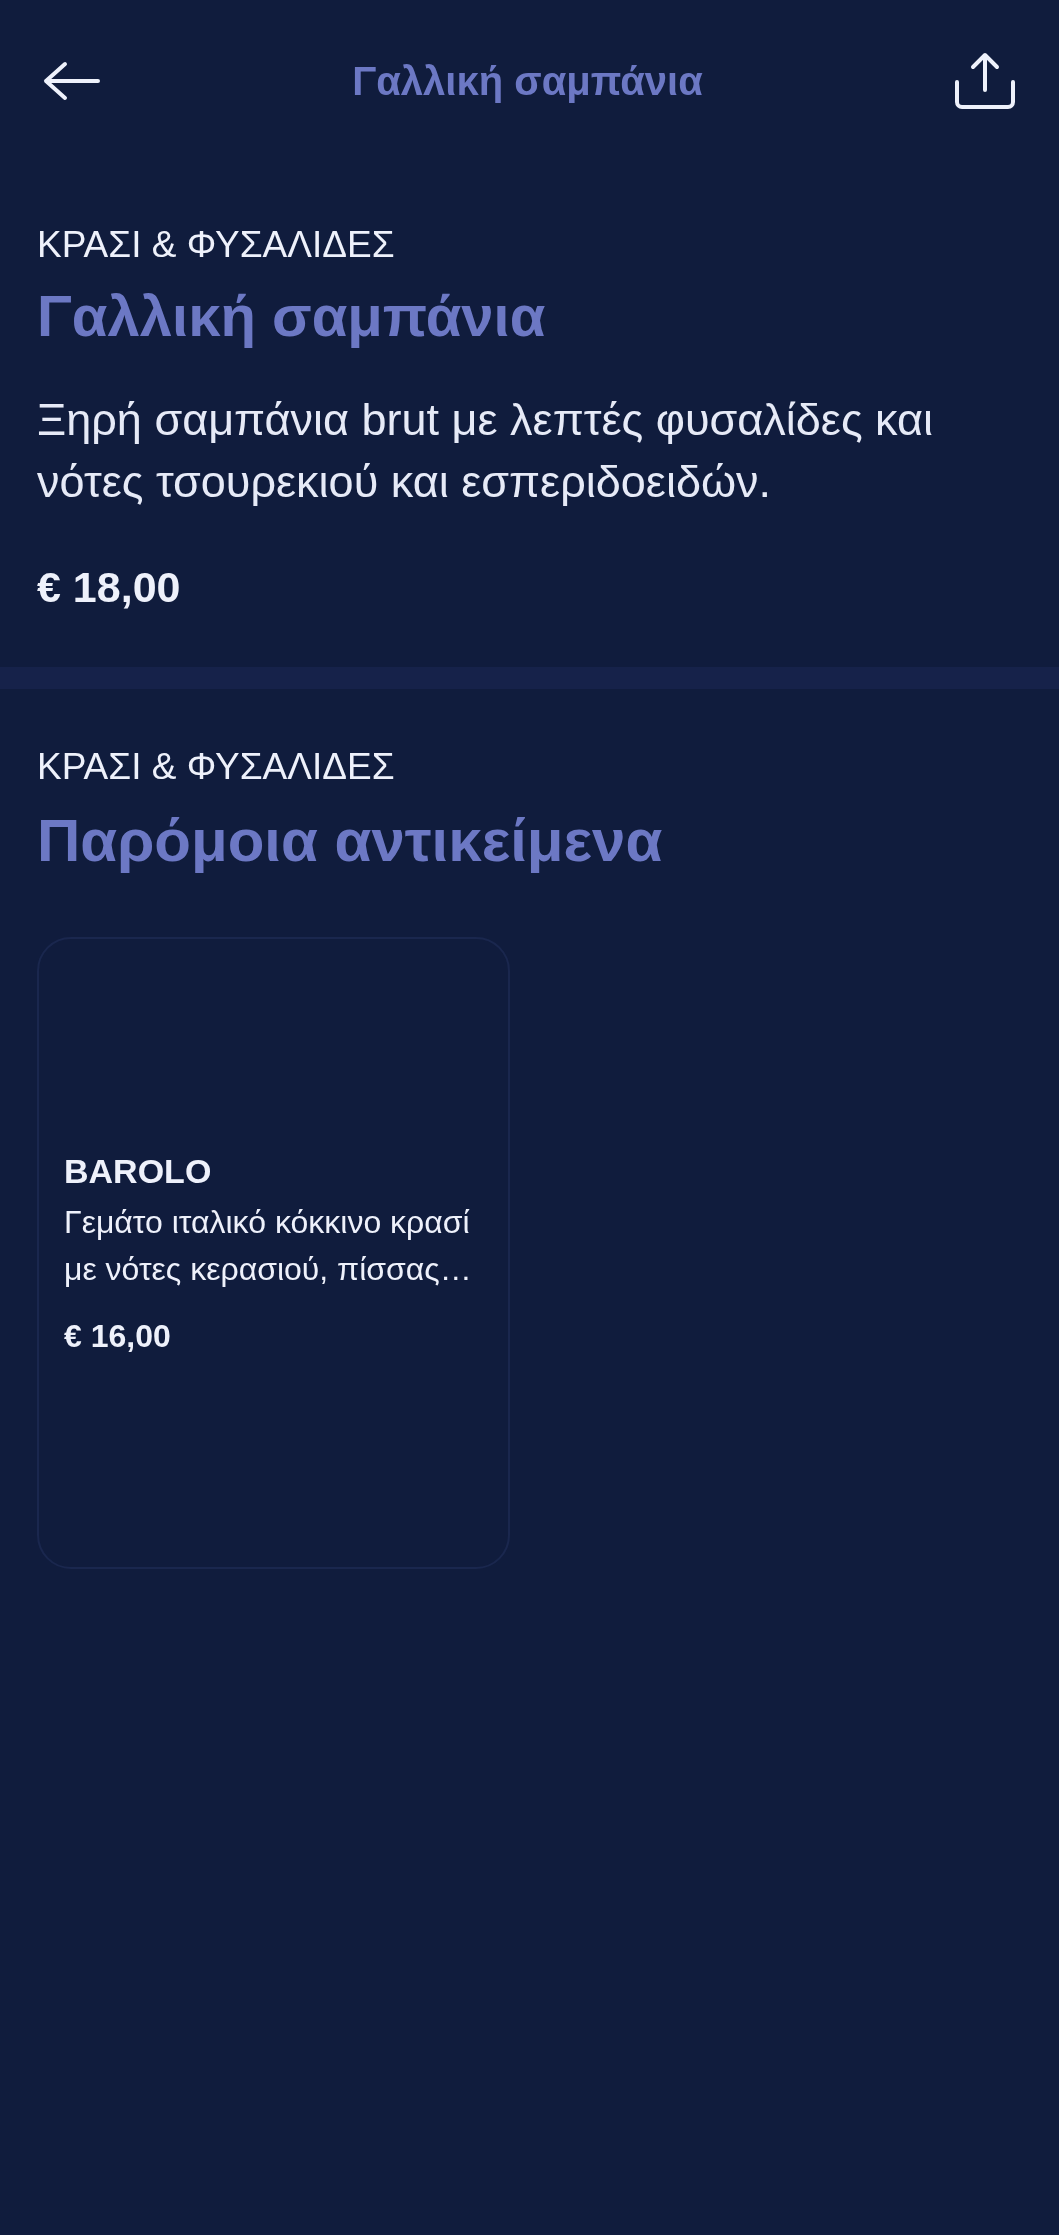 Image resolution: width=1059 pixels, height=2235 pixels. Describe the element at coordinates (118, 1336) in the screenshot. I see `card-price: € 16,00` at that location.